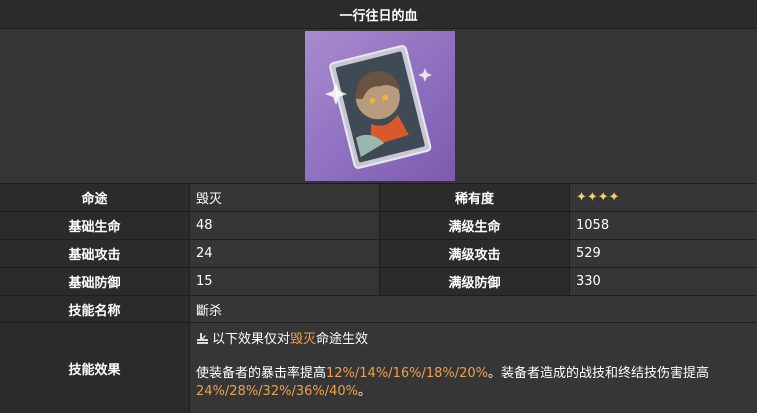  What do you see at coordinates (95, 197) in the screenshot?
I see `path-label: 命途` at bounding box center [95, 197].